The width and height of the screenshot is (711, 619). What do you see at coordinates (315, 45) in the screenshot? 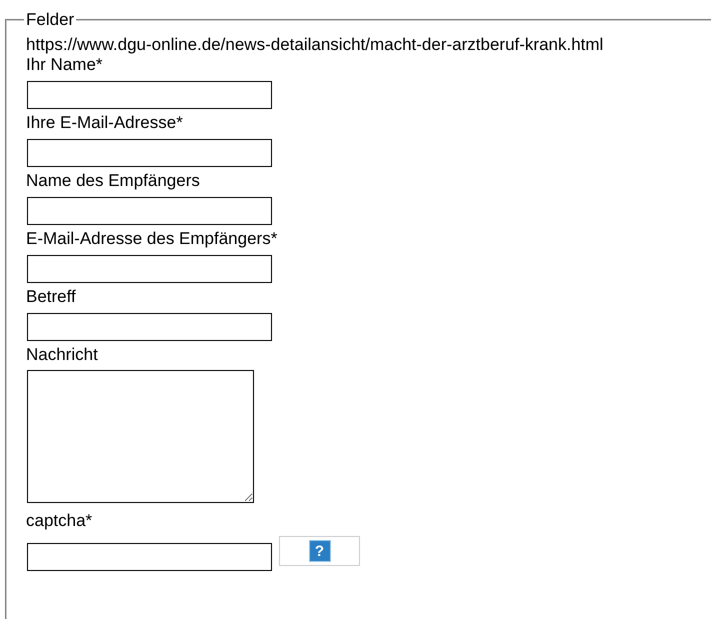
I see `page-url: https://www.dgu-online.de/news-detailansicht/macht-der-arztberuf-krank.html` at bounding box center [315, 45].